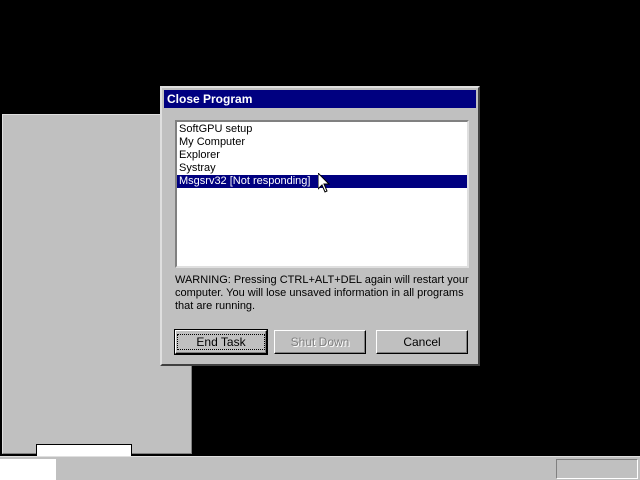  What do you see at coordinates (210, 99) in the screenshot?
I see `dialog-title: Close Program` at bounding box center [210, 99].